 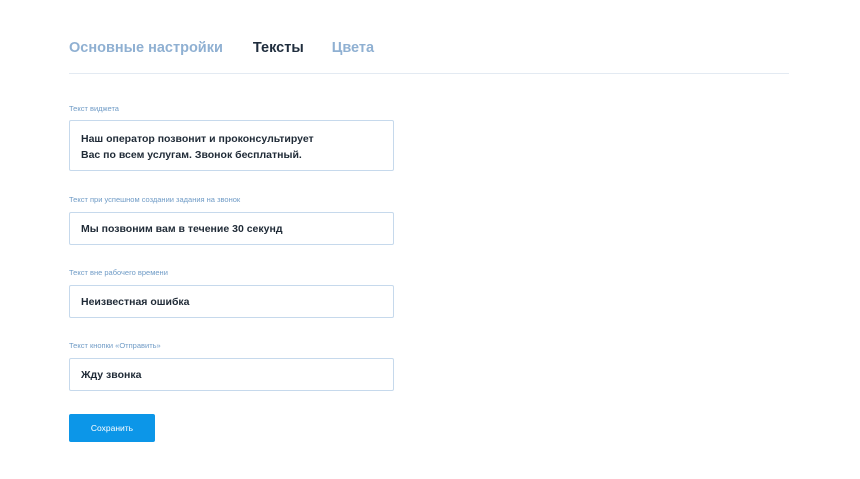 What do you see at coordinates (118, 272) in the screenshot?
I see `offhours-text-label: Текст вне рабочего времени` at bounding box center [118, 272].